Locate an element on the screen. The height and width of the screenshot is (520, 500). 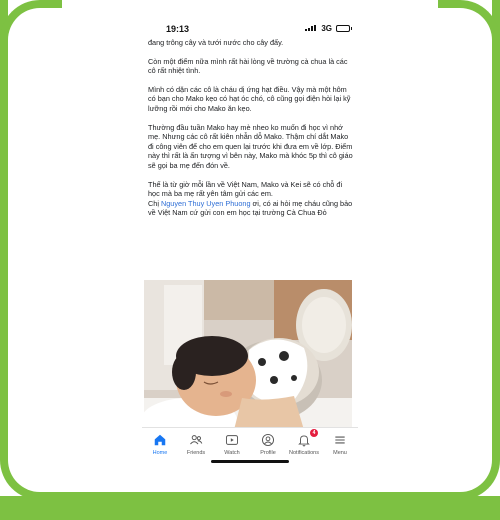
green-frame-bottom is located at coordinates (250, 508).